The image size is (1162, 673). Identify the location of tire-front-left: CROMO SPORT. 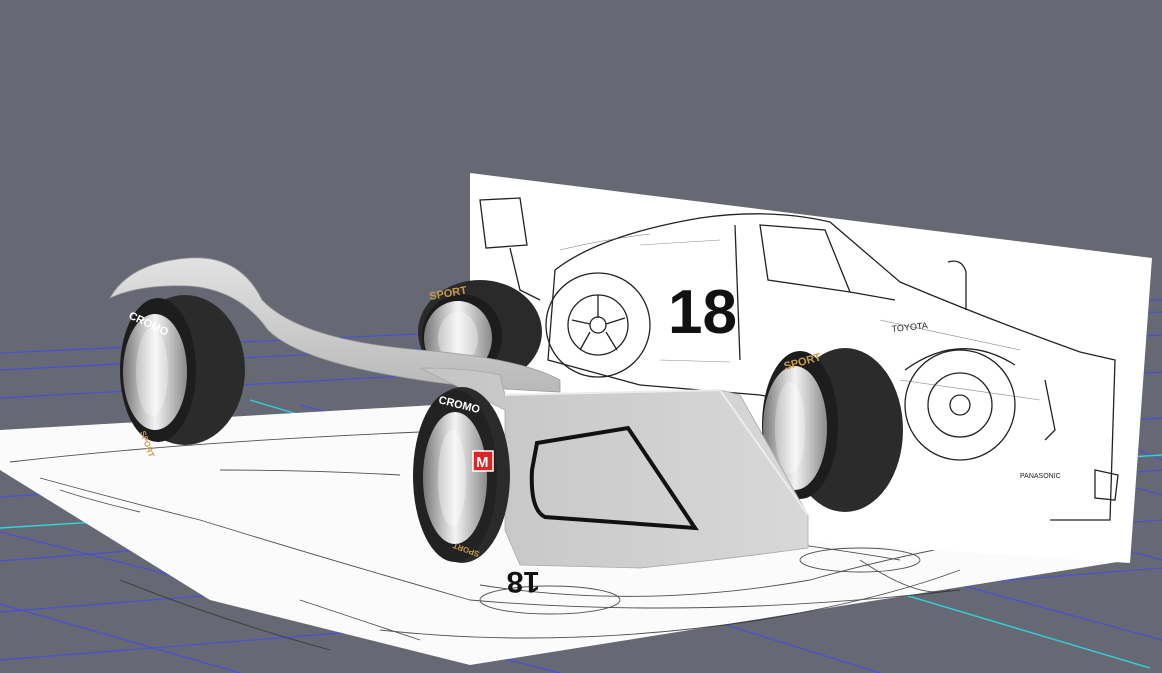
(461, 475).